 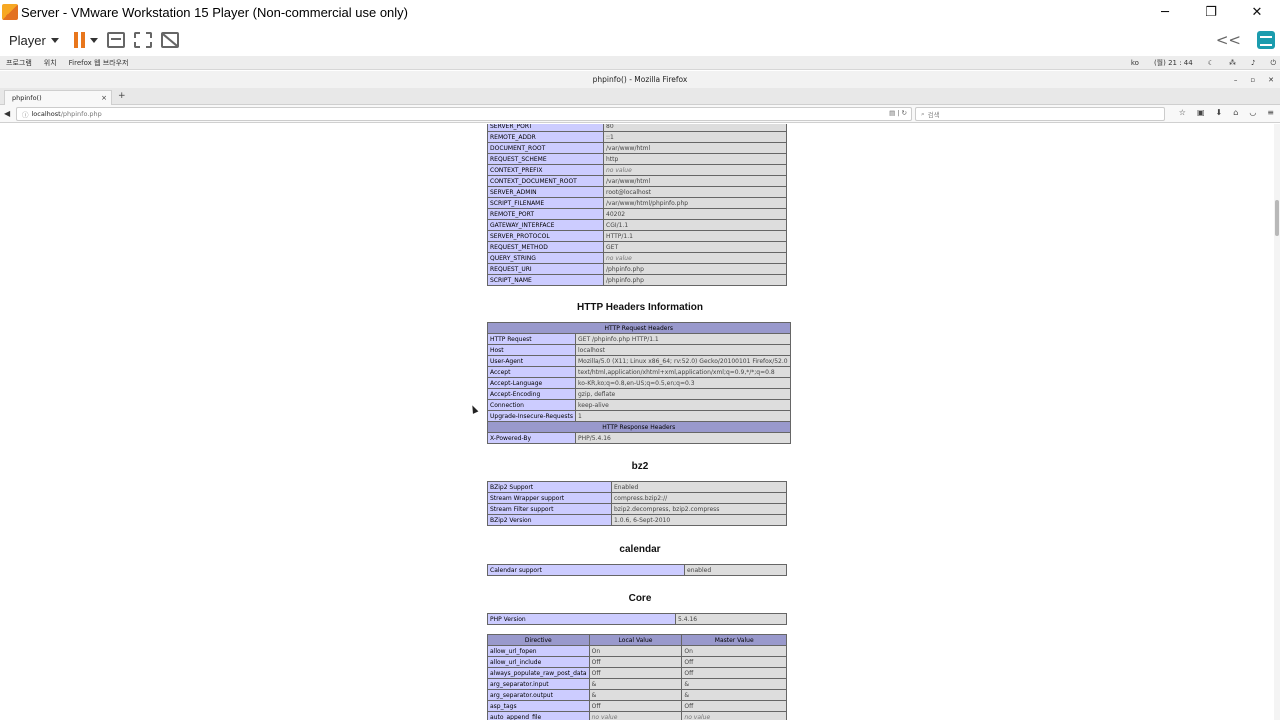 I want to click on row-key: REQUEST_URI, so click(x=545, y=269).